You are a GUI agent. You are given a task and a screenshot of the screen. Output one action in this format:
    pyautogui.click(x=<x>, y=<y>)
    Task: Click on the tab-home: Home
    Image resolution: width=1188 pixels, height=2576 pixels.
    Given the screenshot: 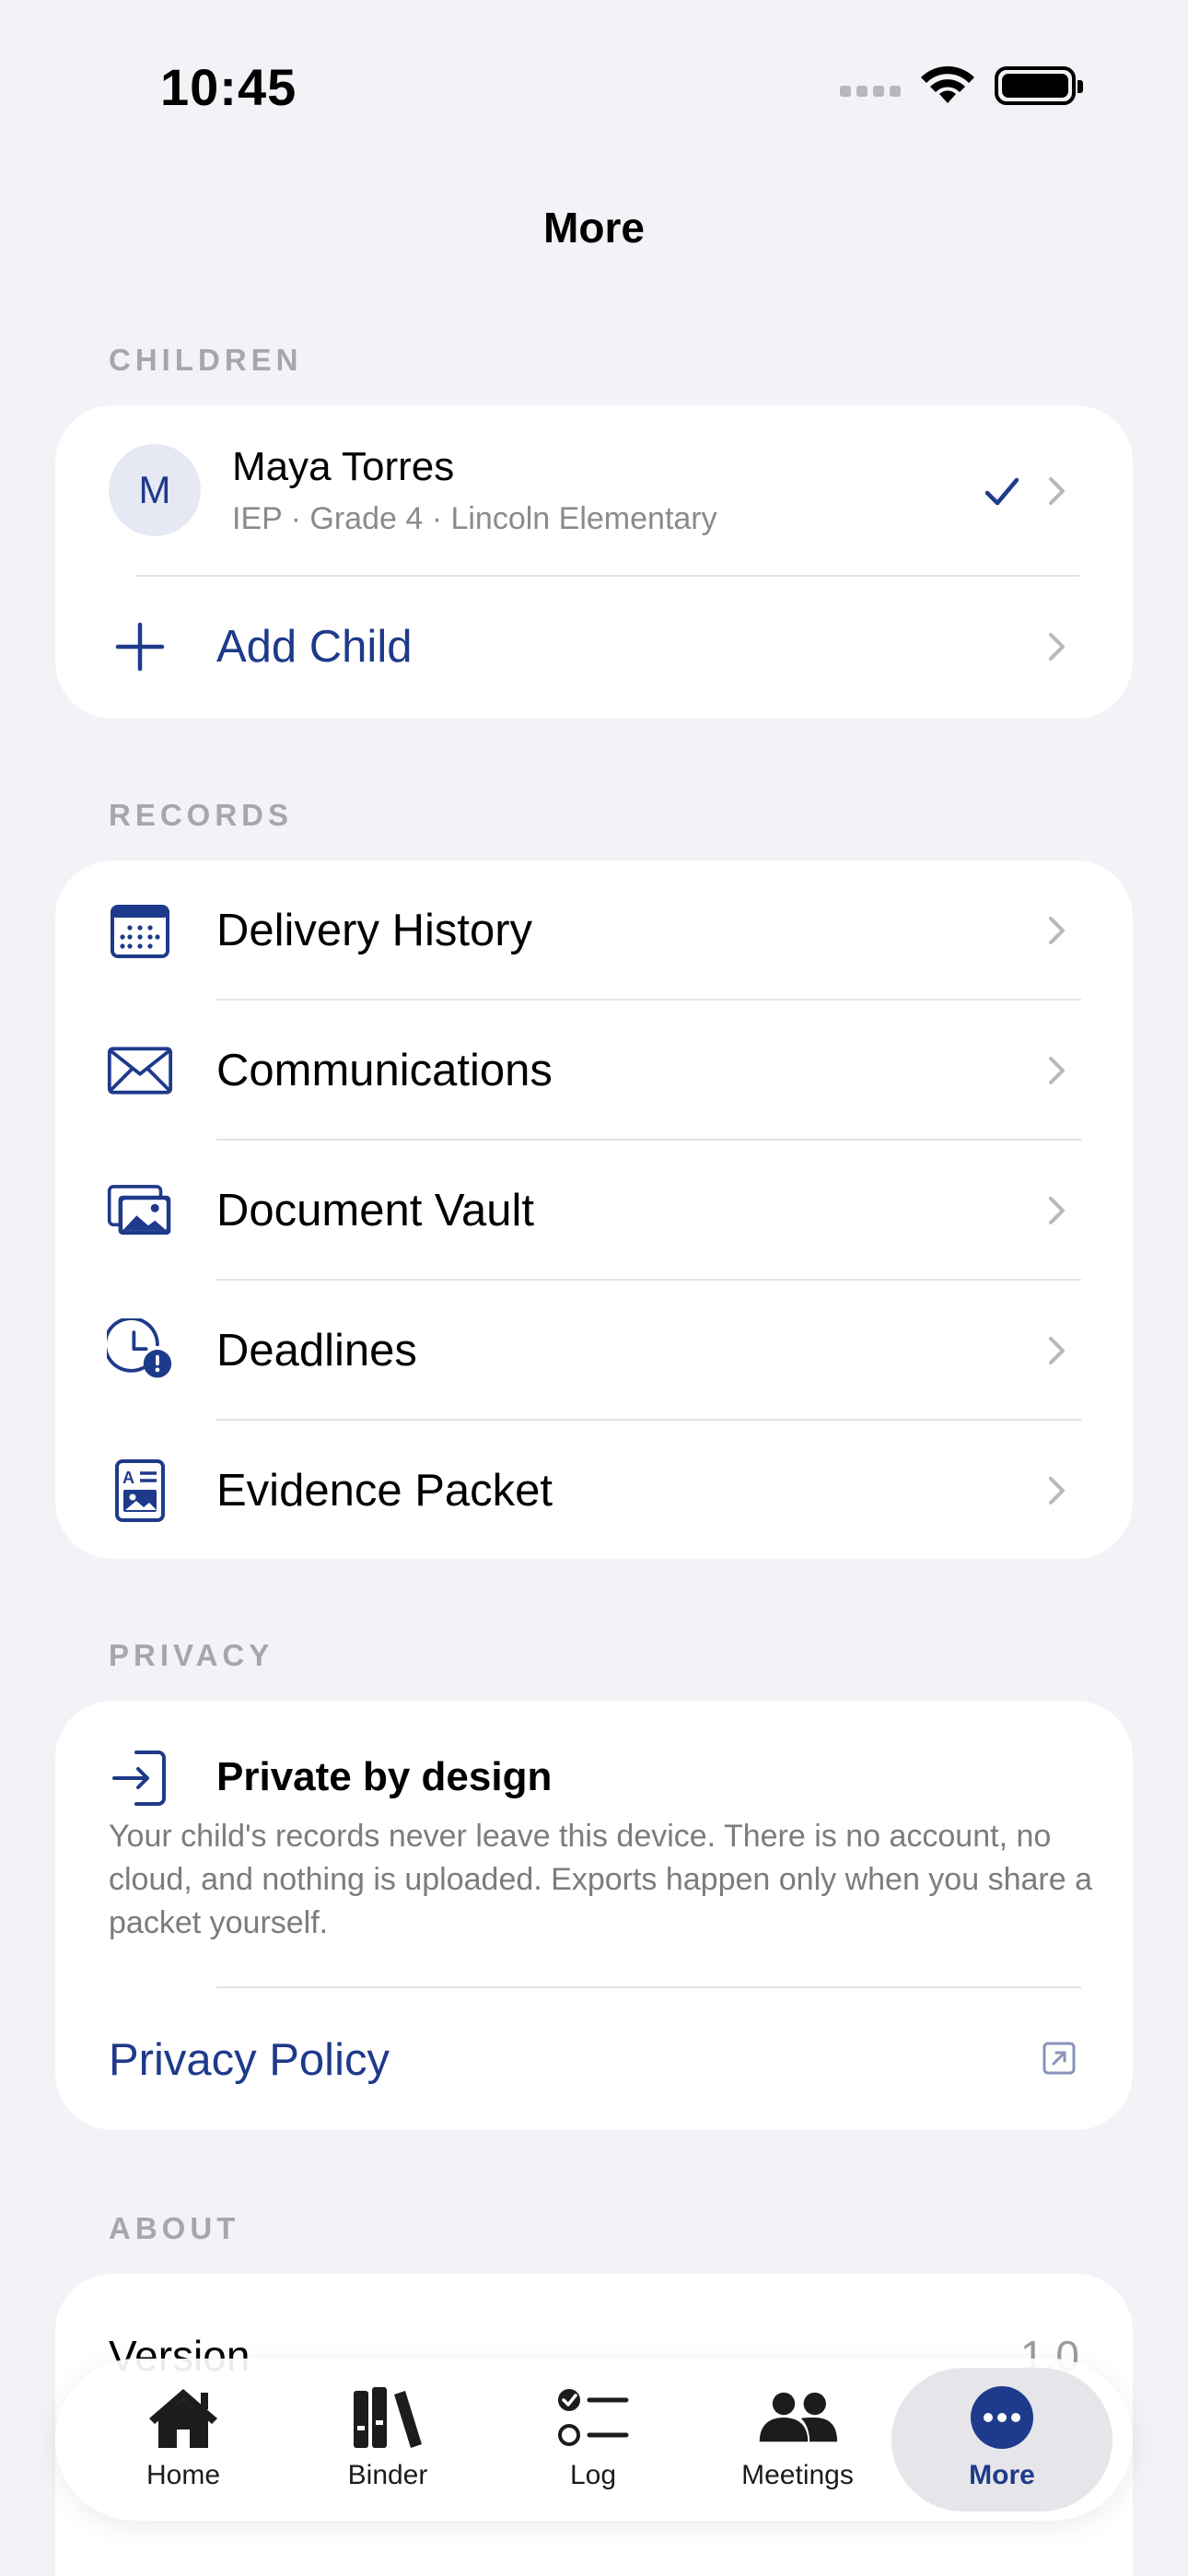 What is the action you would take?
    pyautogui.click(x=183, y=2440)
    